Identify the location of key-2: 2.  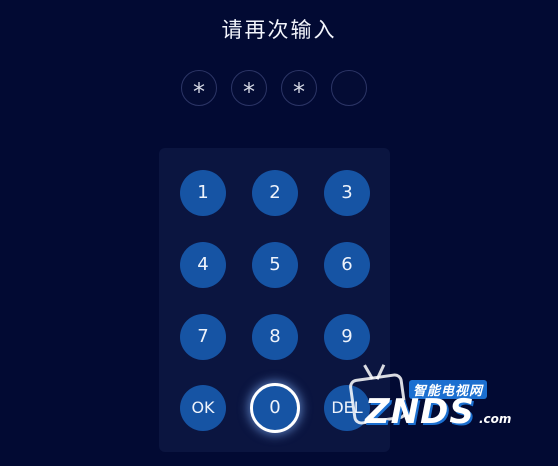
(275, 193).